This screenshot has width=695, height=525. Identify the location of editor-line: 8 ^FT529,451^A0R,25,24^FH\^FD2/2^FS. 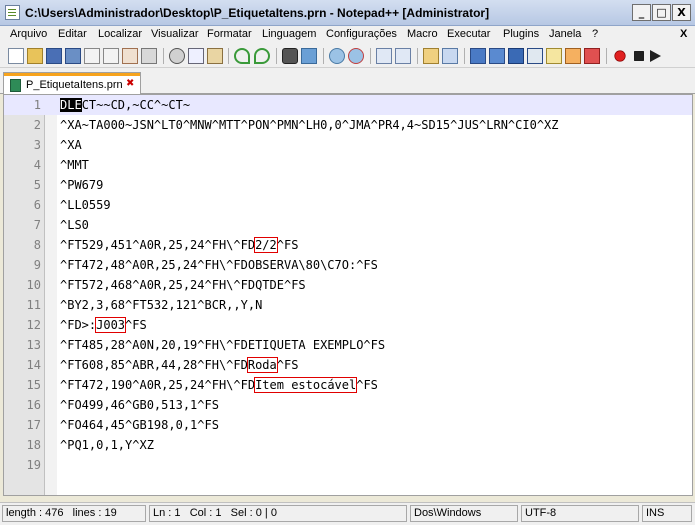
(348, 245).